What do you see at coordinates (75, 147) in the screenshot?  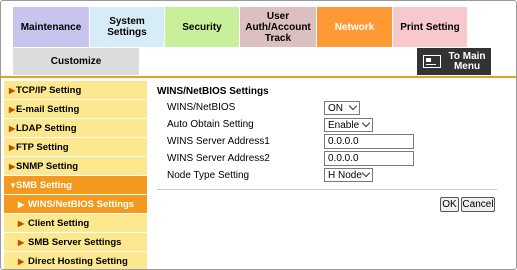 I see `sidebar-item-ftp: ▶ FTP Setting` at bounding box center [75, 147].